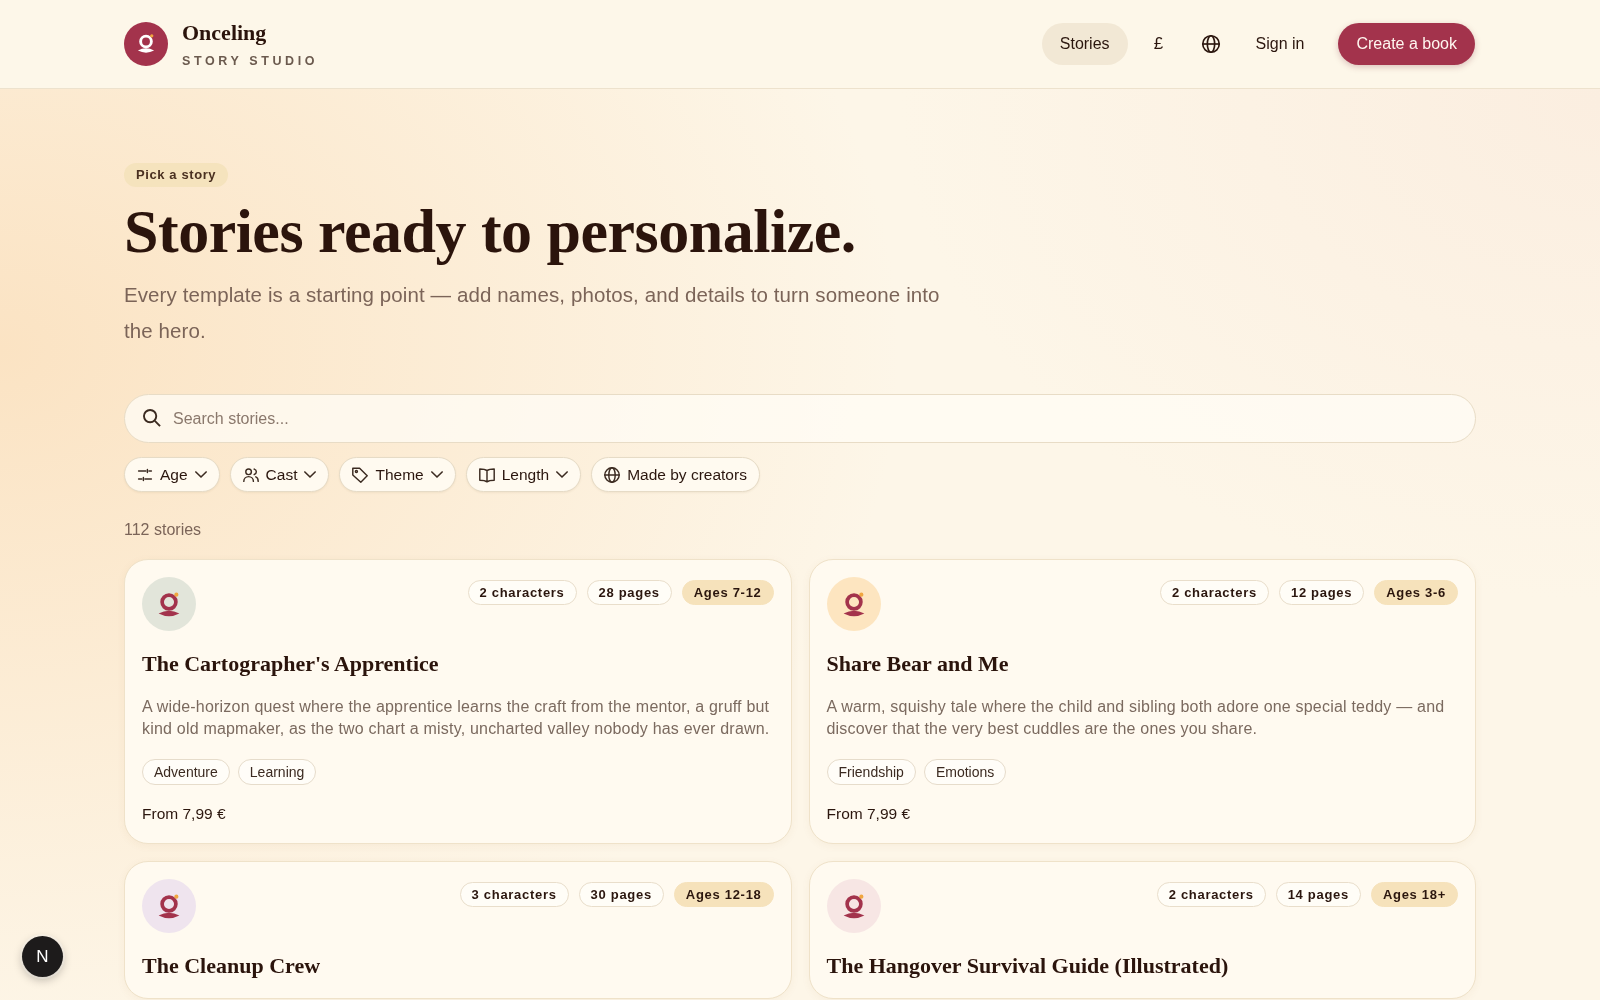  What do you see at coordinates (1158, 44) in the screenshot?
I see `currency-button: £` at bounding box center [1158, 44].